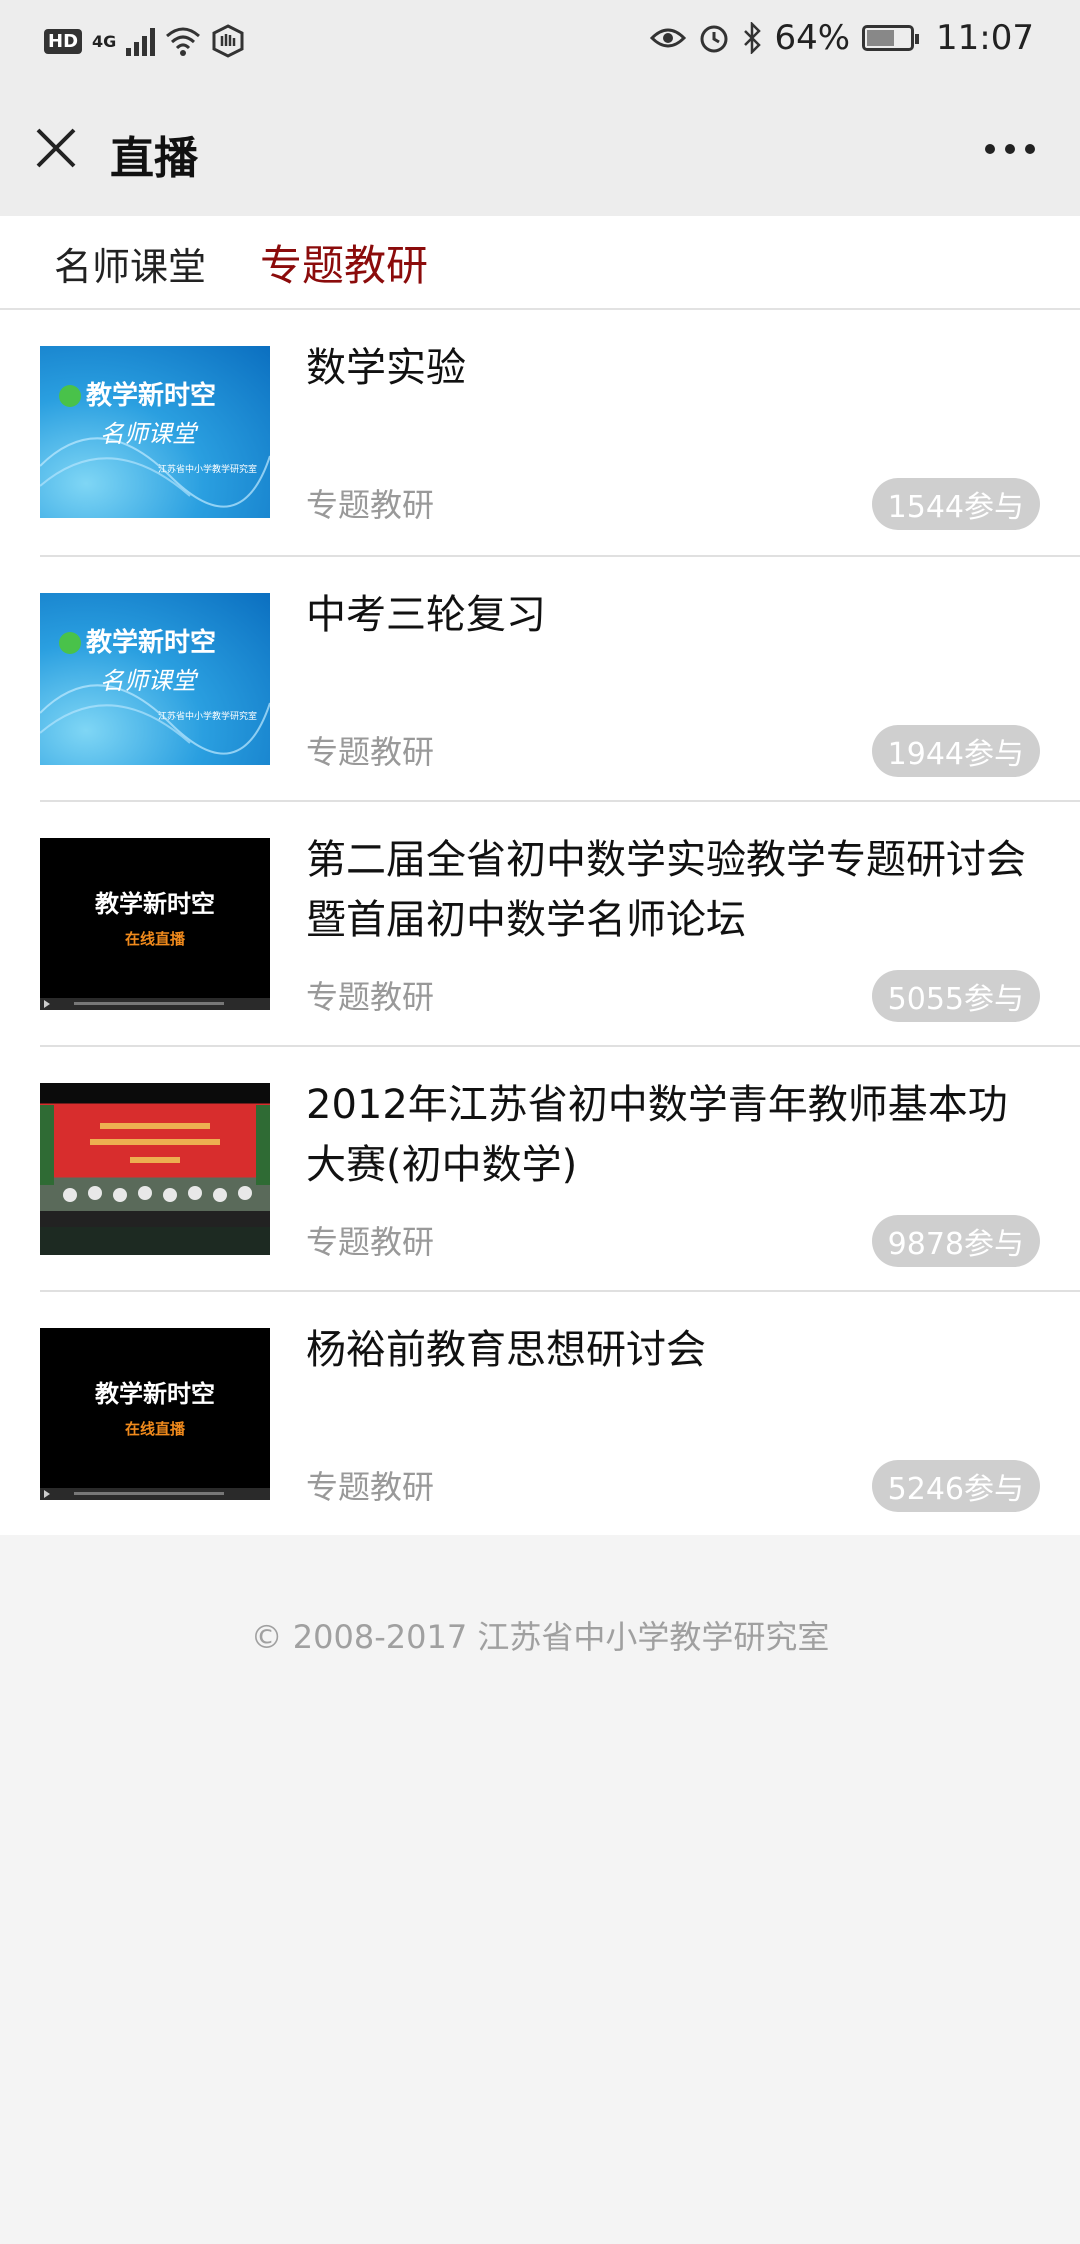 This screenshot has width=1080, height=2244. What do you see at coordinates (657, 1135) in the screenshot?
I see `item-title: 2012年江苏省初中数学青年教师基本功大赛(初中数学)` at bounding box center [657, 1135].